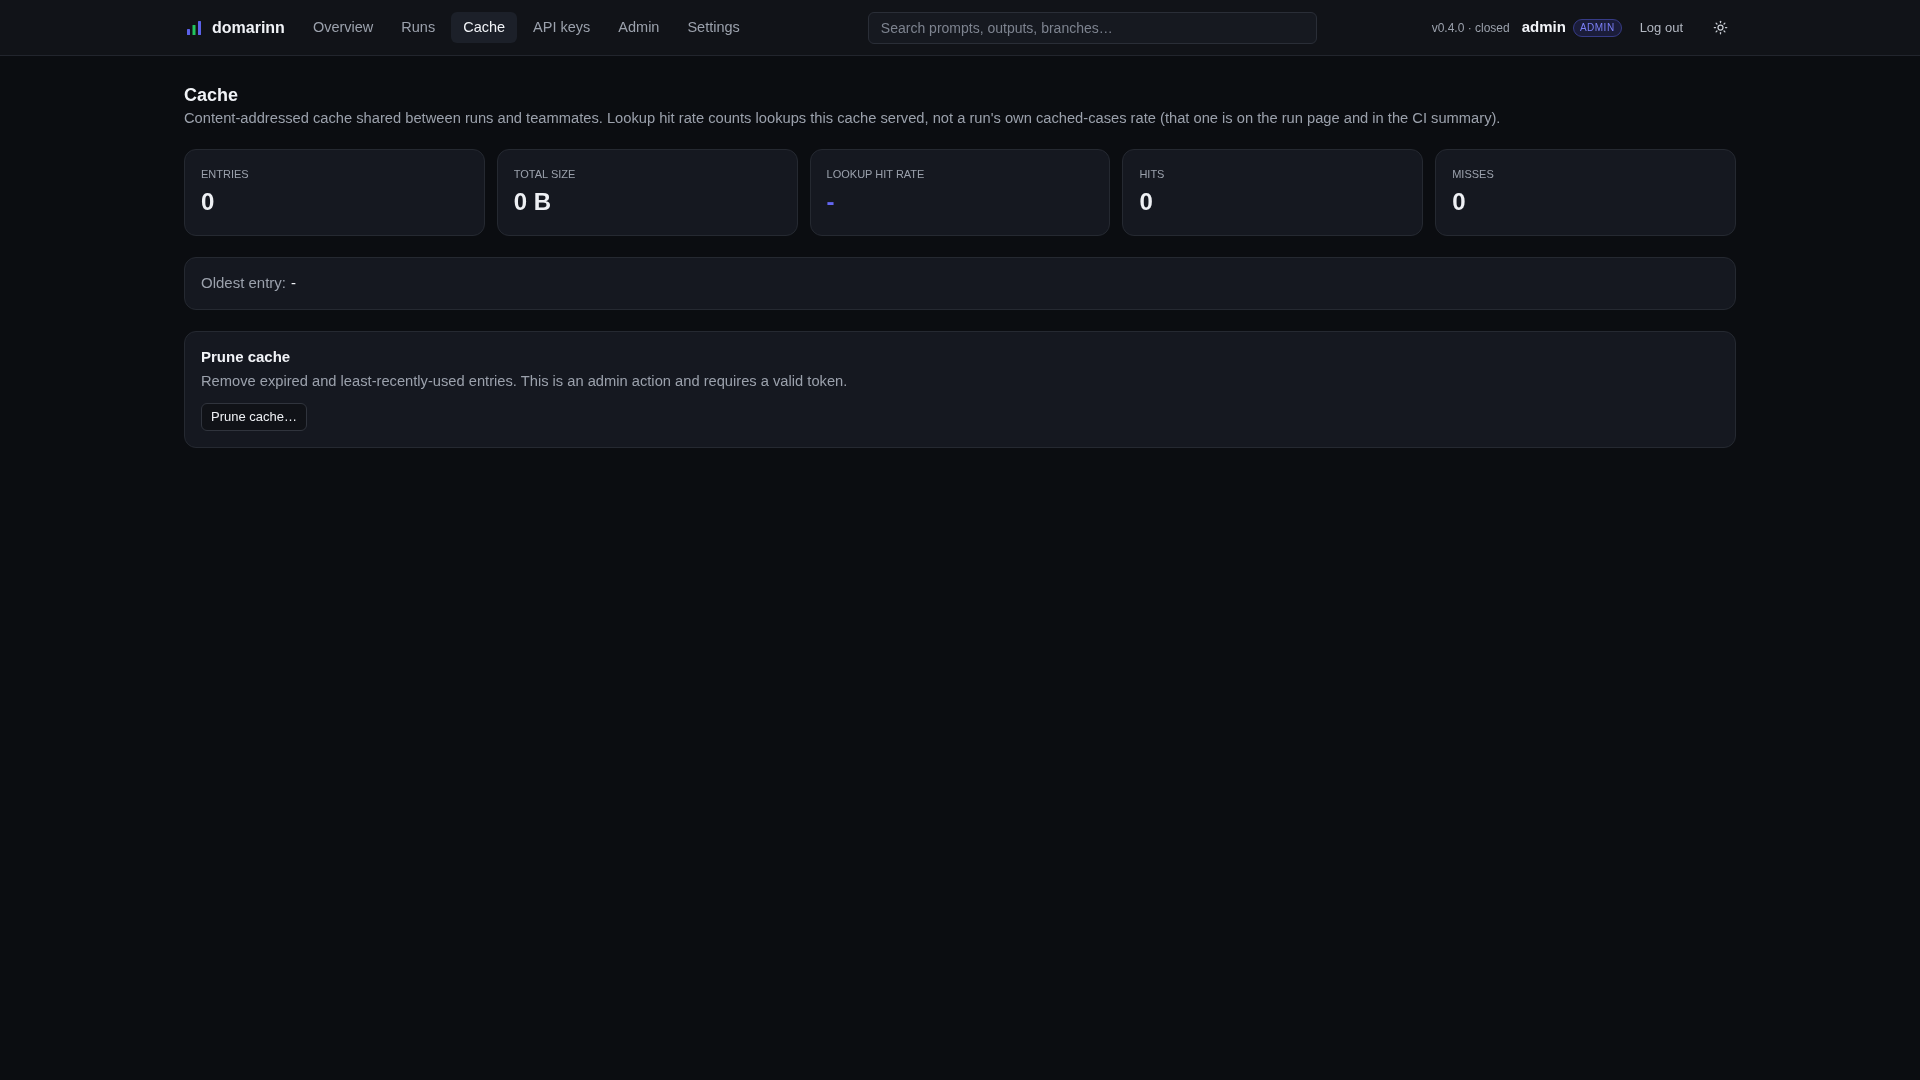  I want to click on stat-label: HITS, so click(1152, 174).